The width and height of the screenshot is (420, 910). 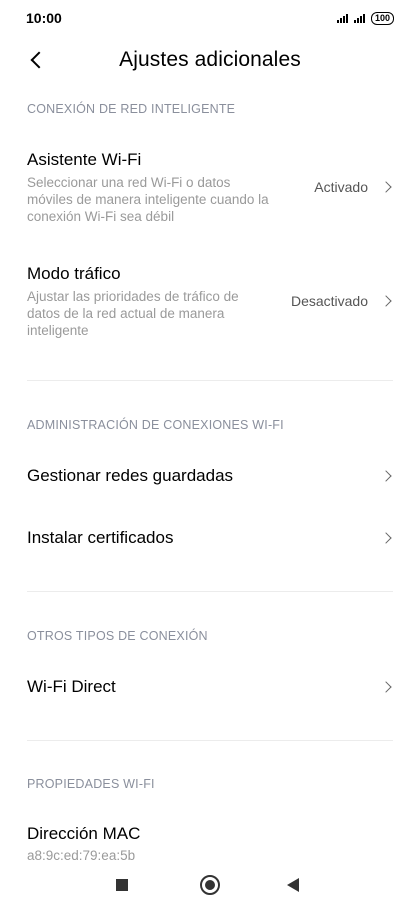 What do you see at coordinates (122, 885) in the screenshot?
I see `square-icon` at bounding box center [122, 885].